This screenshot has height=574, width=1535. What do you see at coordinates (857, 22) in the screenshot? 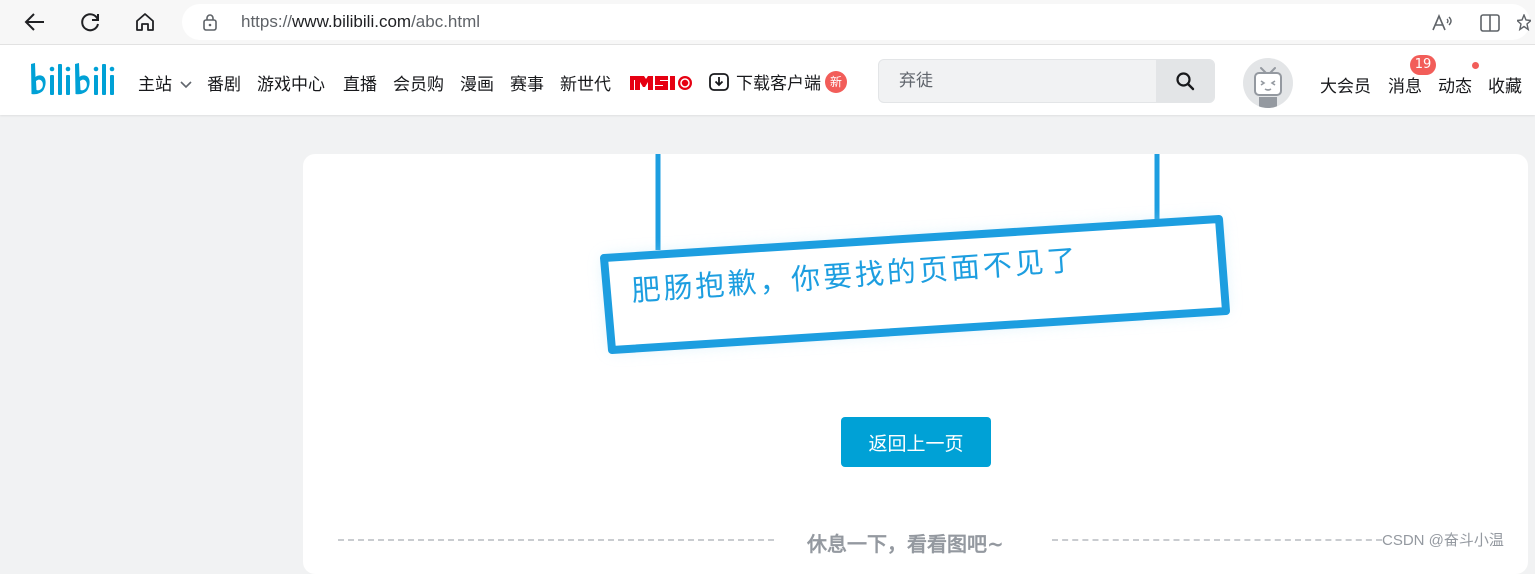
I see `address-bar: https://www.bilibili.com/abc.html` at bounding box center [857, 22].